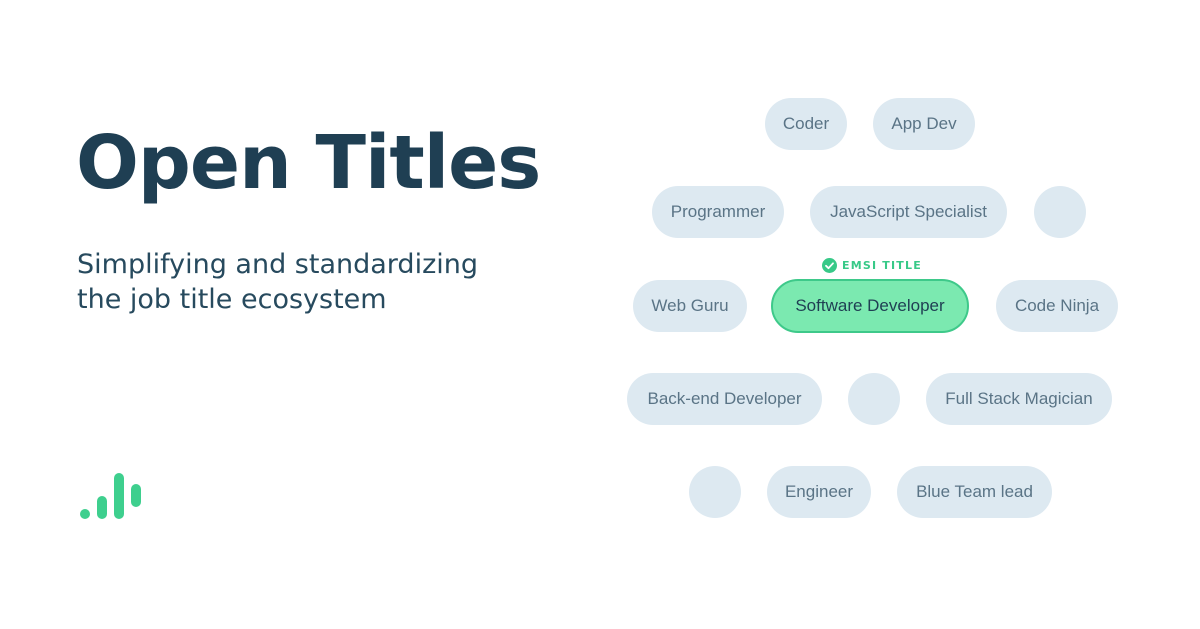 The image size is (1200, 629). Describe the element at coordinates (110, 496) in the screenshot. I see `bar-chart-logo-icon` at that location.